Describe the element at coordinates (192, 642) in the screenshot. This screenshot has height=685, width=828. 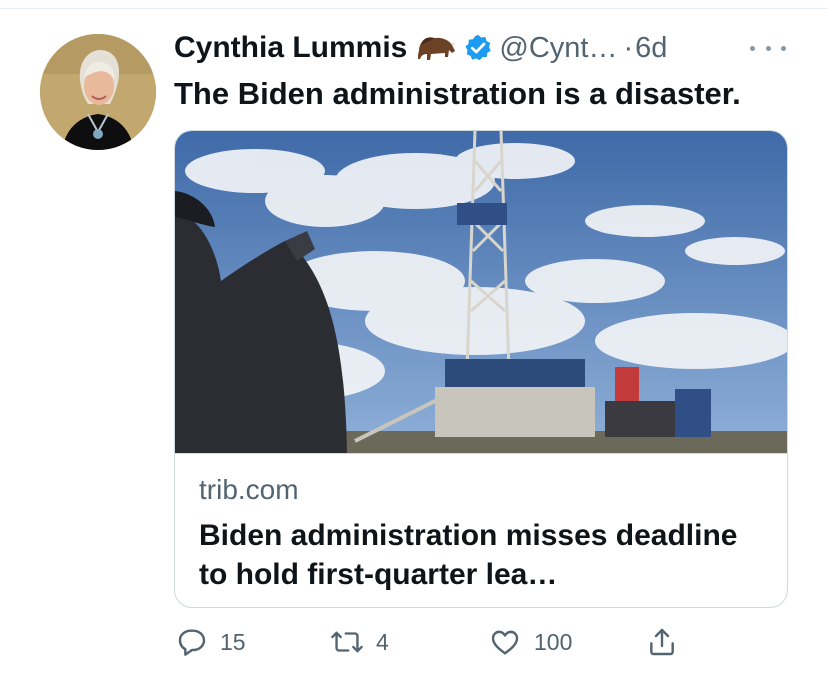
I see `reply-icon` at that location.